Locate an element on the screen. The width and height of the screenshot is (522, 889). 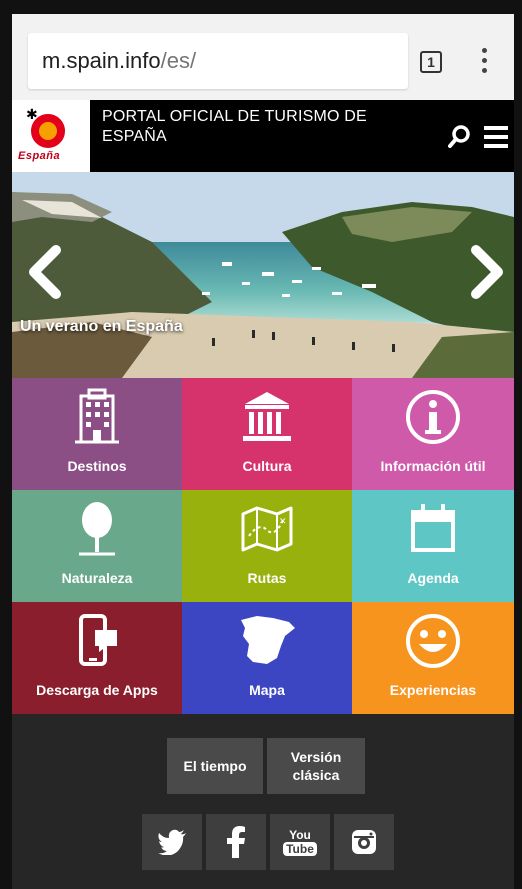
classic-version-button: Versión clásica is located at coordinates (316, 766).